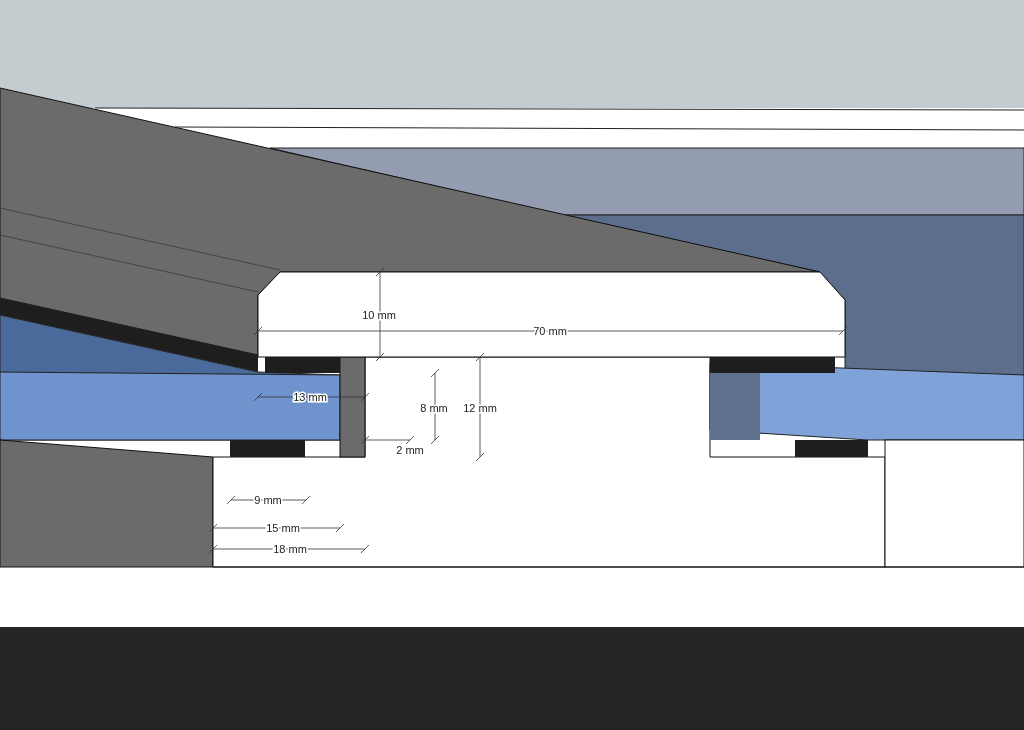 Image resolution: width=1024 pixels, height=730 pixels. What do you see at coordinates (290, 549) in the screenshot?
I see `dimension-label: 18 mm` at bounding box center [290, 549].